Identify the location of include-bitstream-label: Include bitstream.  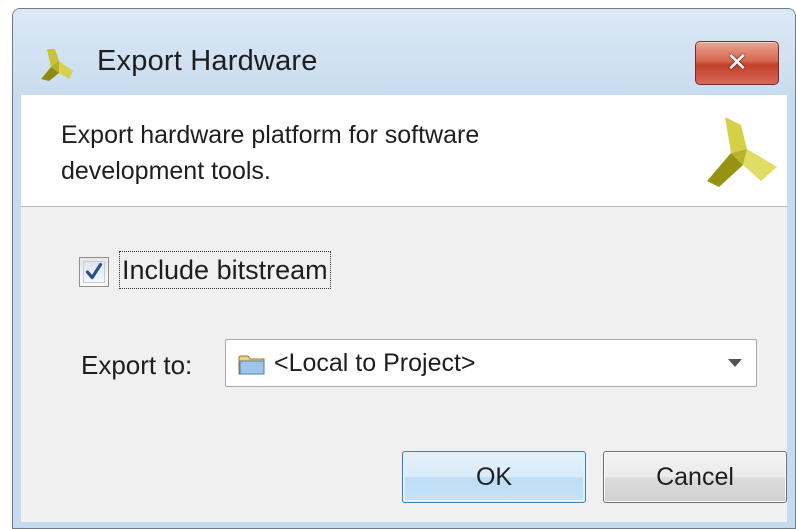
(225, 270).